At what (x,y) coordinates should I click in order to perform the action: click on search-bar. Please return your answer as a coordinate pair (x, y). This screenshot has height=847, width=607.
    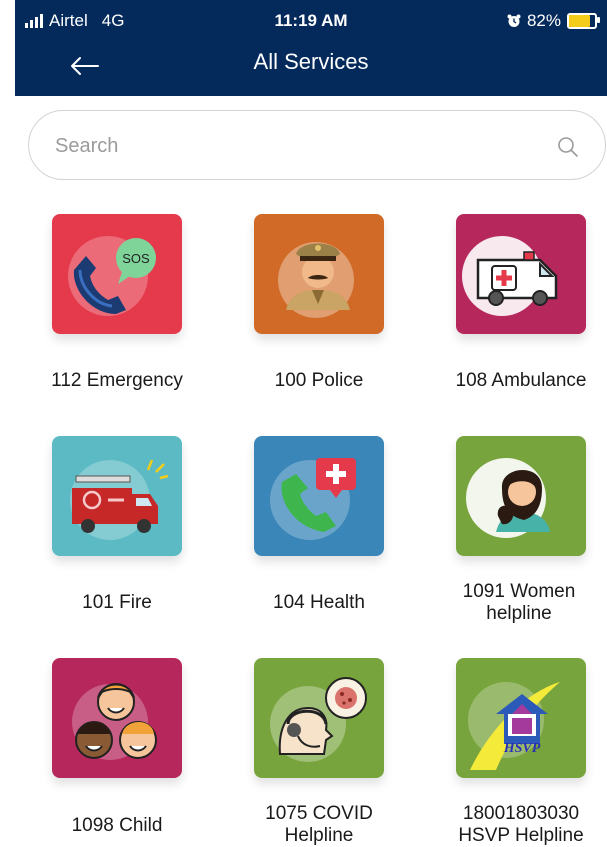
    Looking at the image, I should click on (317, 145).